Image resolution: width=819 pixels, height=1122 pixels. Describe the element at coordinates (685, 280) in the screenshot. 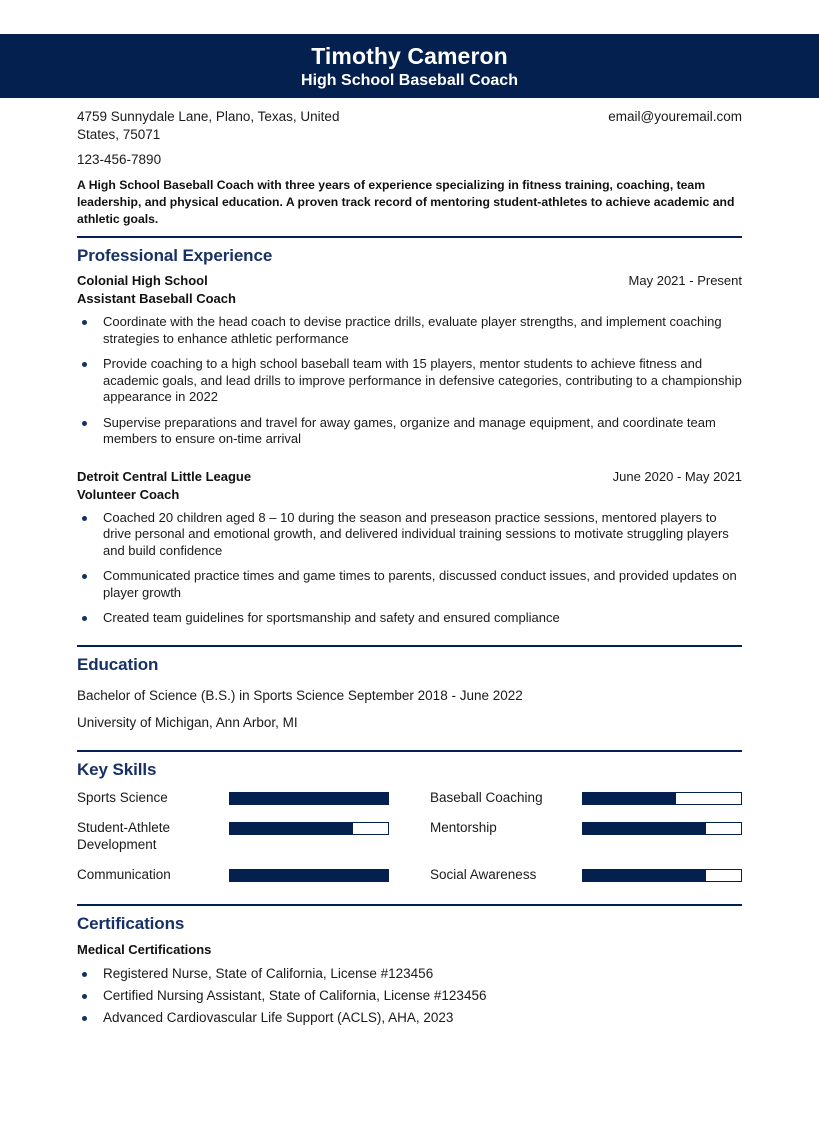

I see `experience-dates: May 2021 - Present` at that location.